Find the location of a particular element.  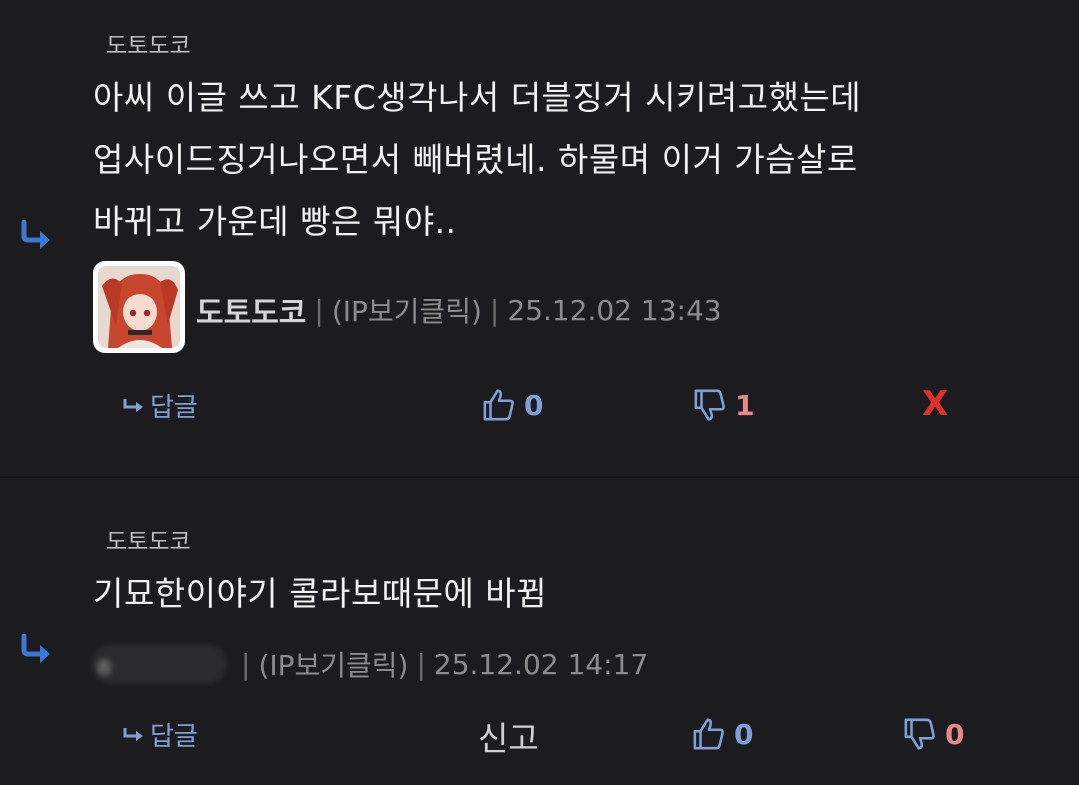

comment-meta: 도토도코 | (IP보기클릭) | 25.12.02 13:43 is located at coordinates (459, 310).